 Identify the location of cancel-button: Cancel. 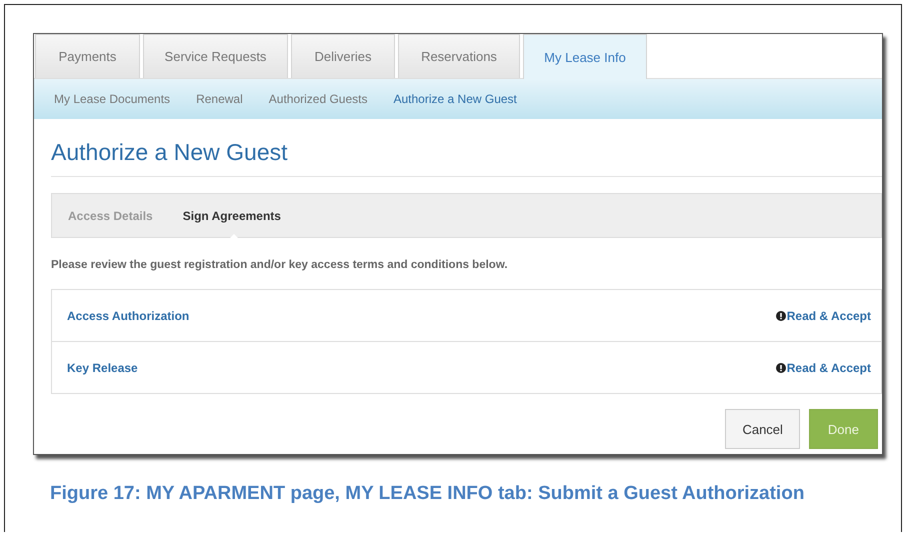
(762, 429).